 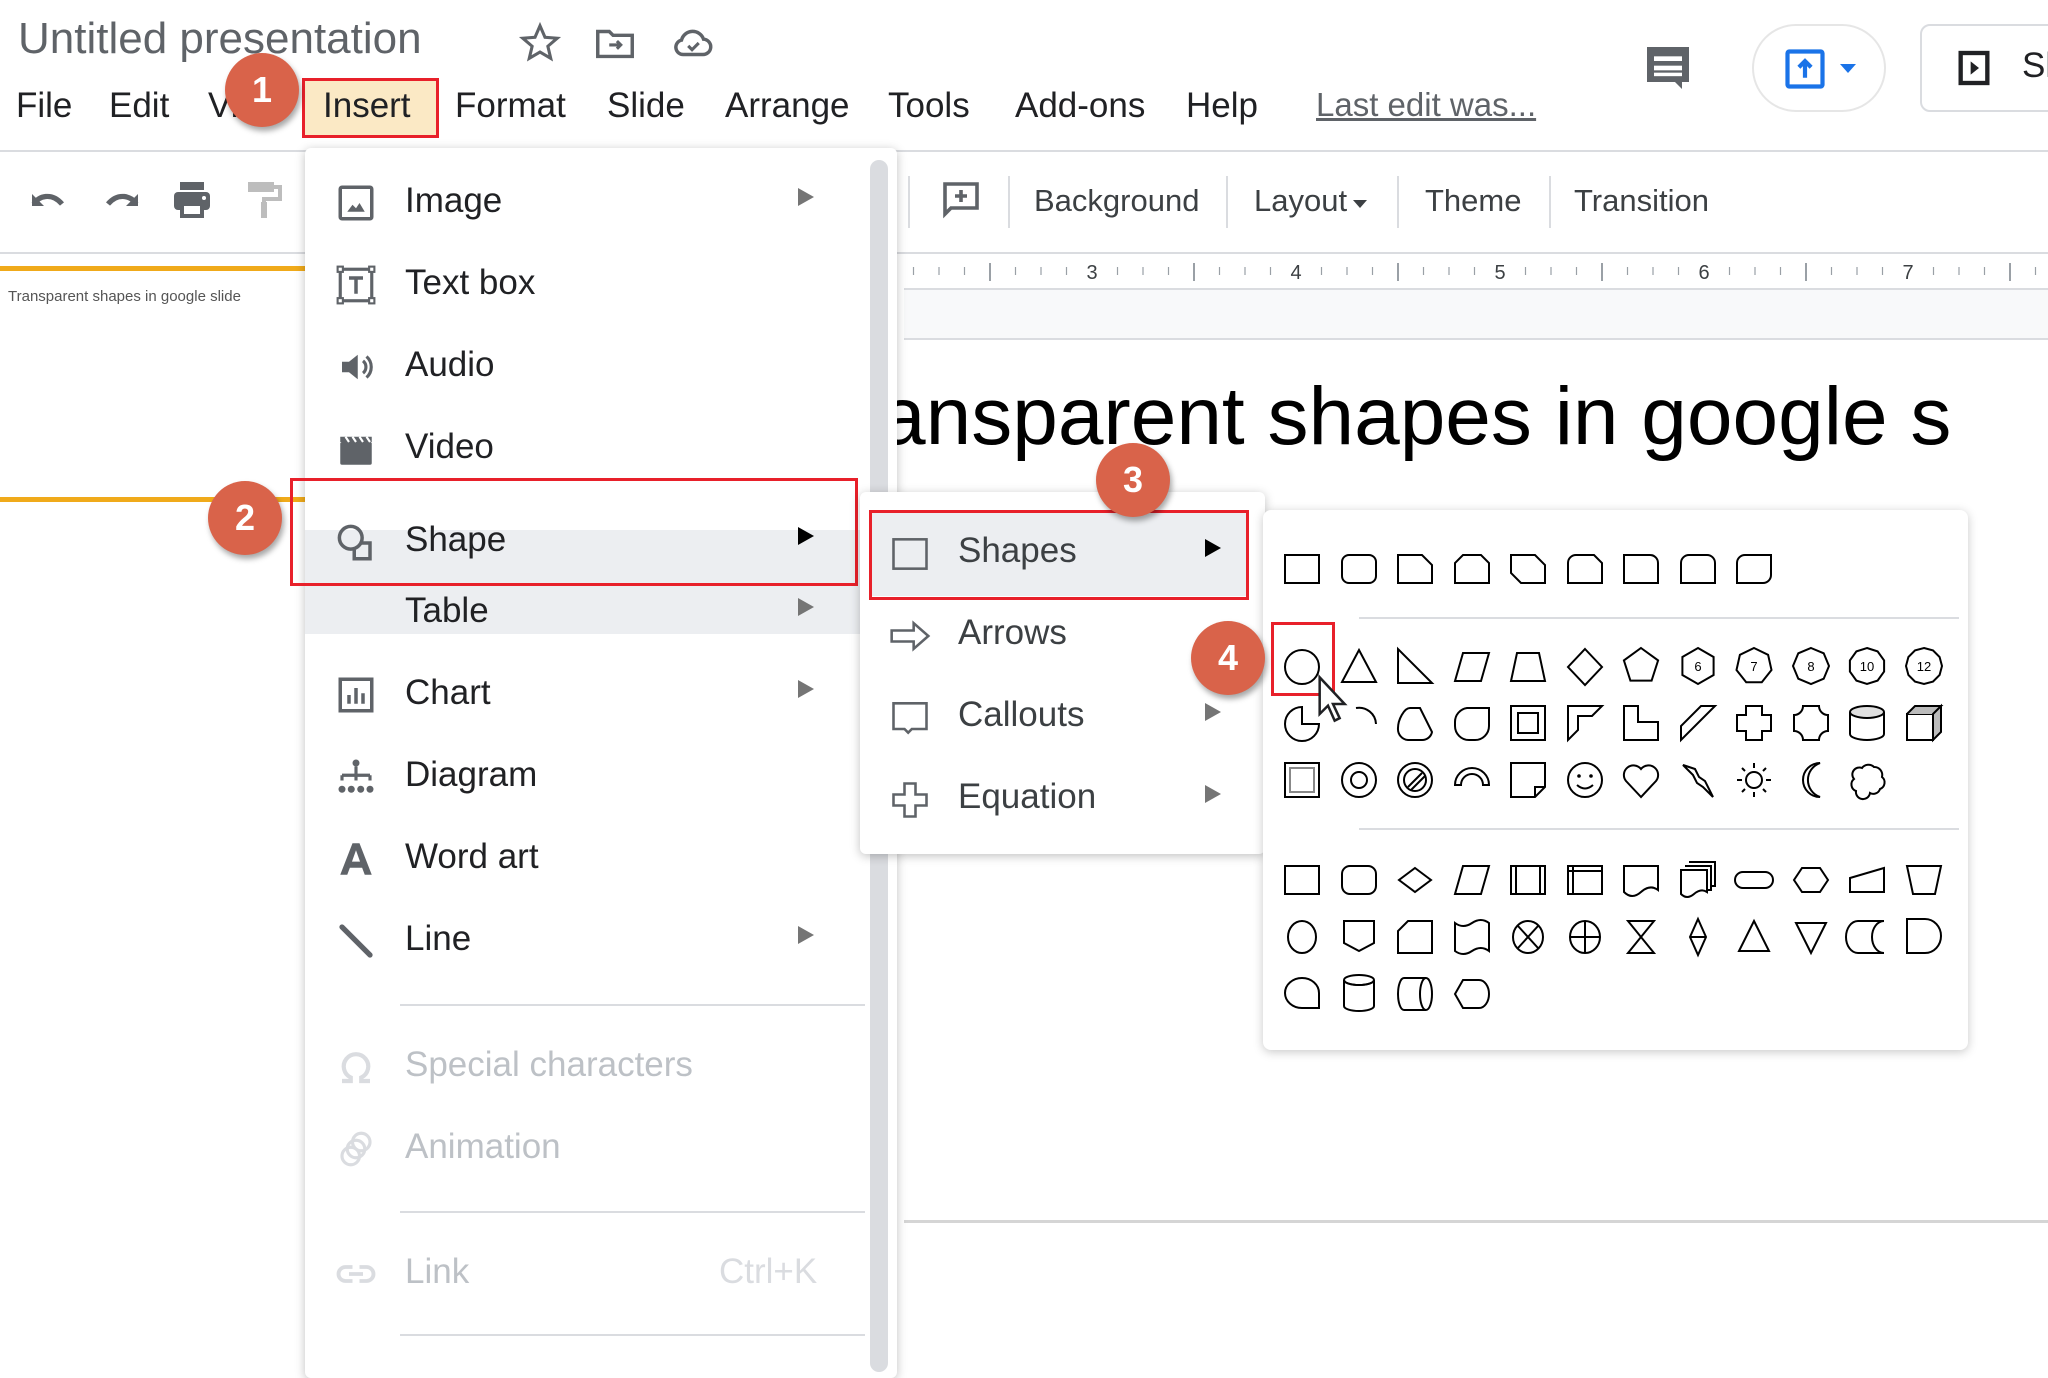 What do you see at coordinates (961, 200) in the screenshot?
I see `add-comment-icon` at bounding box center [961, 200].